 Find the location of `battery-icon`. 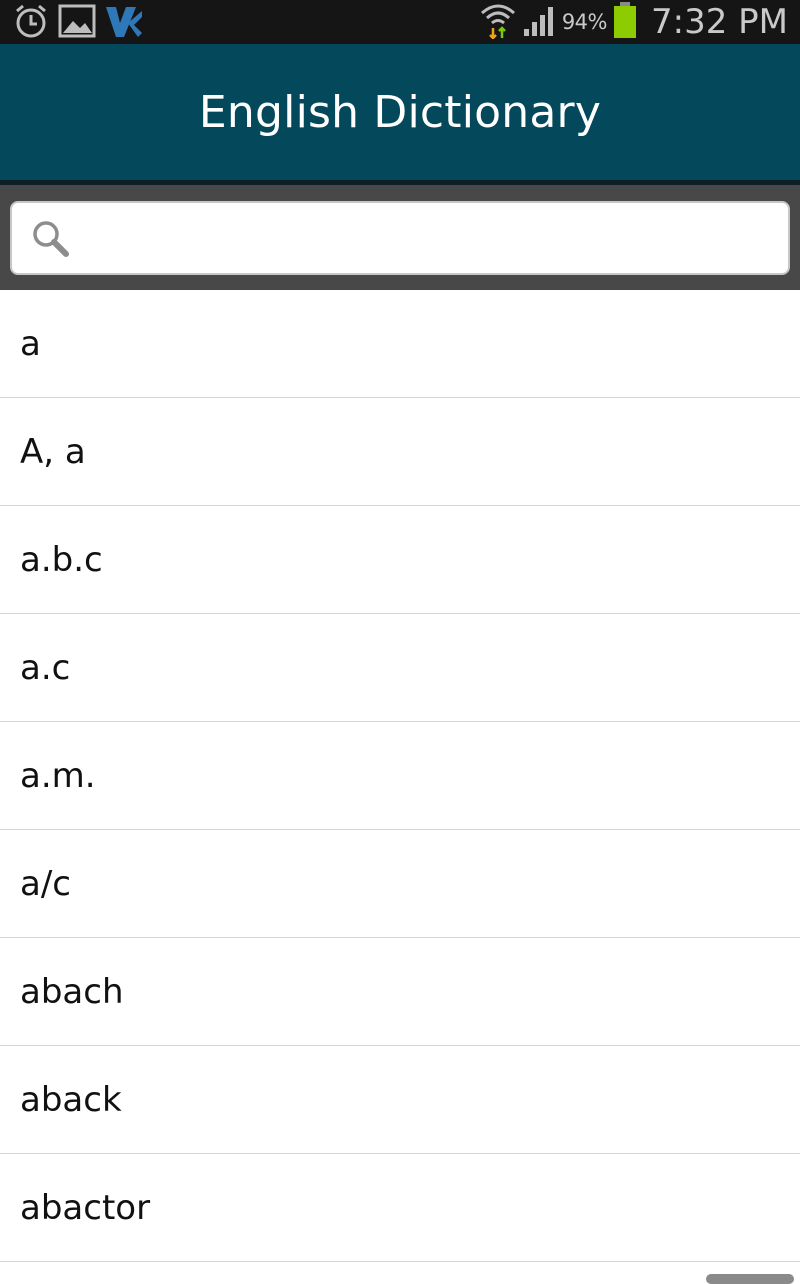

battery-icon is located at coordinates (625, 22).